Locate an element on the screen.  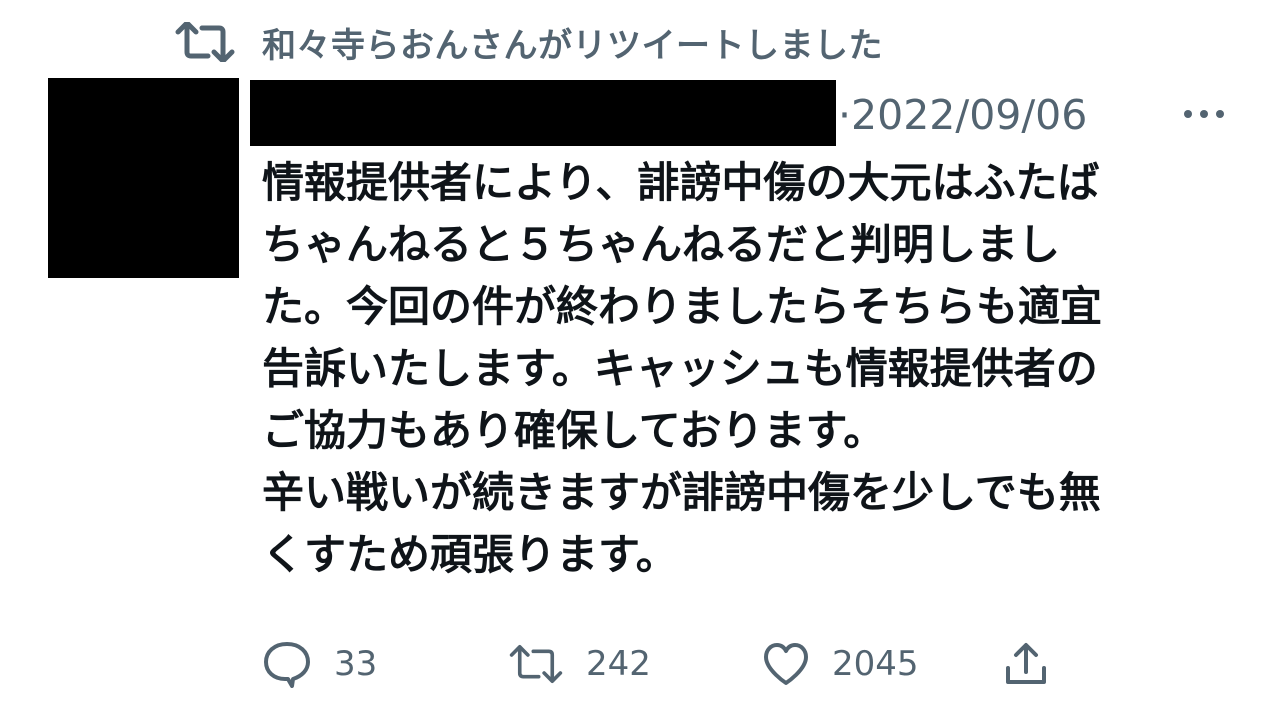
more-horizontal-icon is located at coordinates (1204, 114).